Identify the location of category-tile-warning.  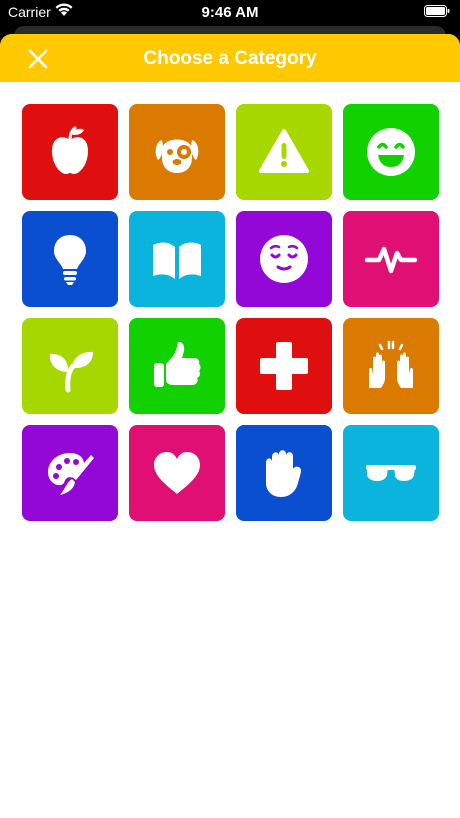
(284, 152).